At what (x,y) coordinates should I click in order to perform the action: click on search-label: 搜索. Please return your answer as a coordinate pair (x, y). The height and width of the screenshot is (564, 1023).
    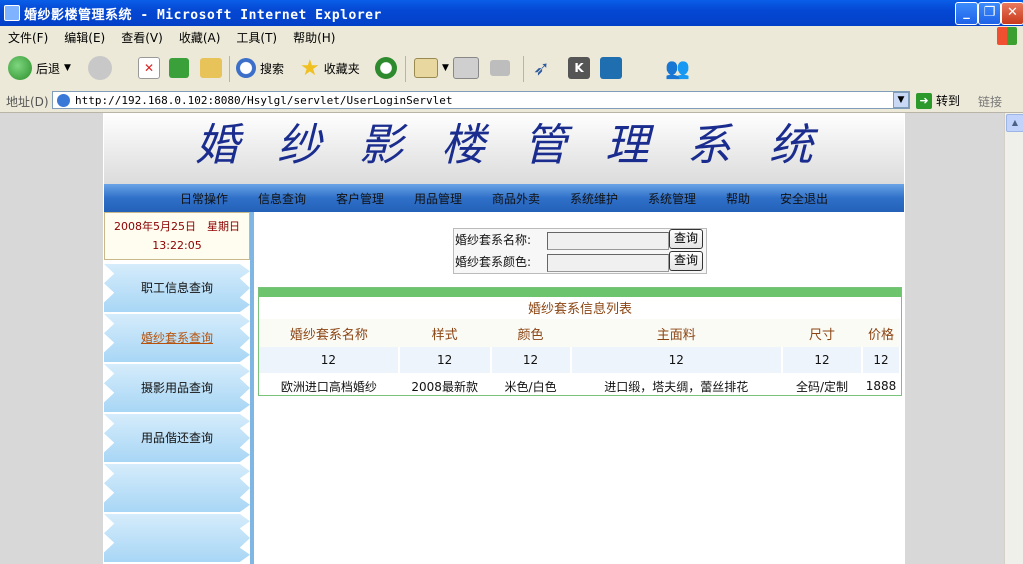
    Looking at the image, I should click on (272, 68).